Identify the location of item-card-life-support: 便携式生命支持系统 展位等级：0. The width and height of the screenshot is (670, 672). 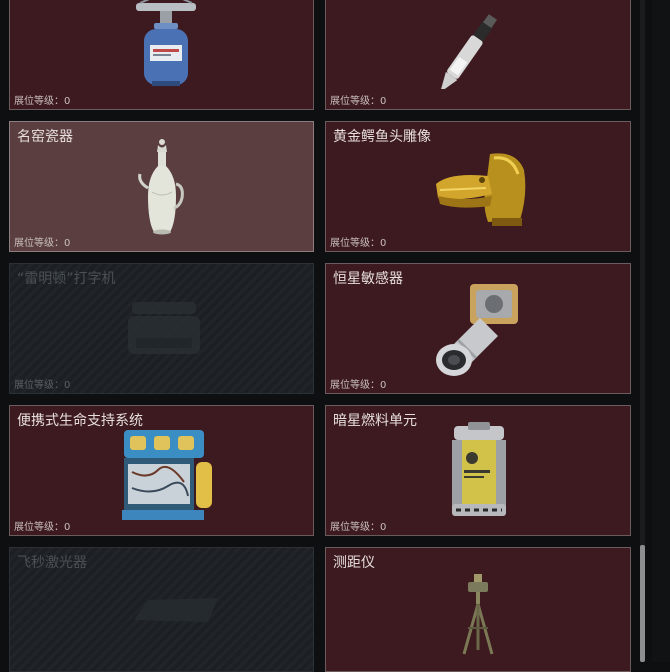
(161, 470).